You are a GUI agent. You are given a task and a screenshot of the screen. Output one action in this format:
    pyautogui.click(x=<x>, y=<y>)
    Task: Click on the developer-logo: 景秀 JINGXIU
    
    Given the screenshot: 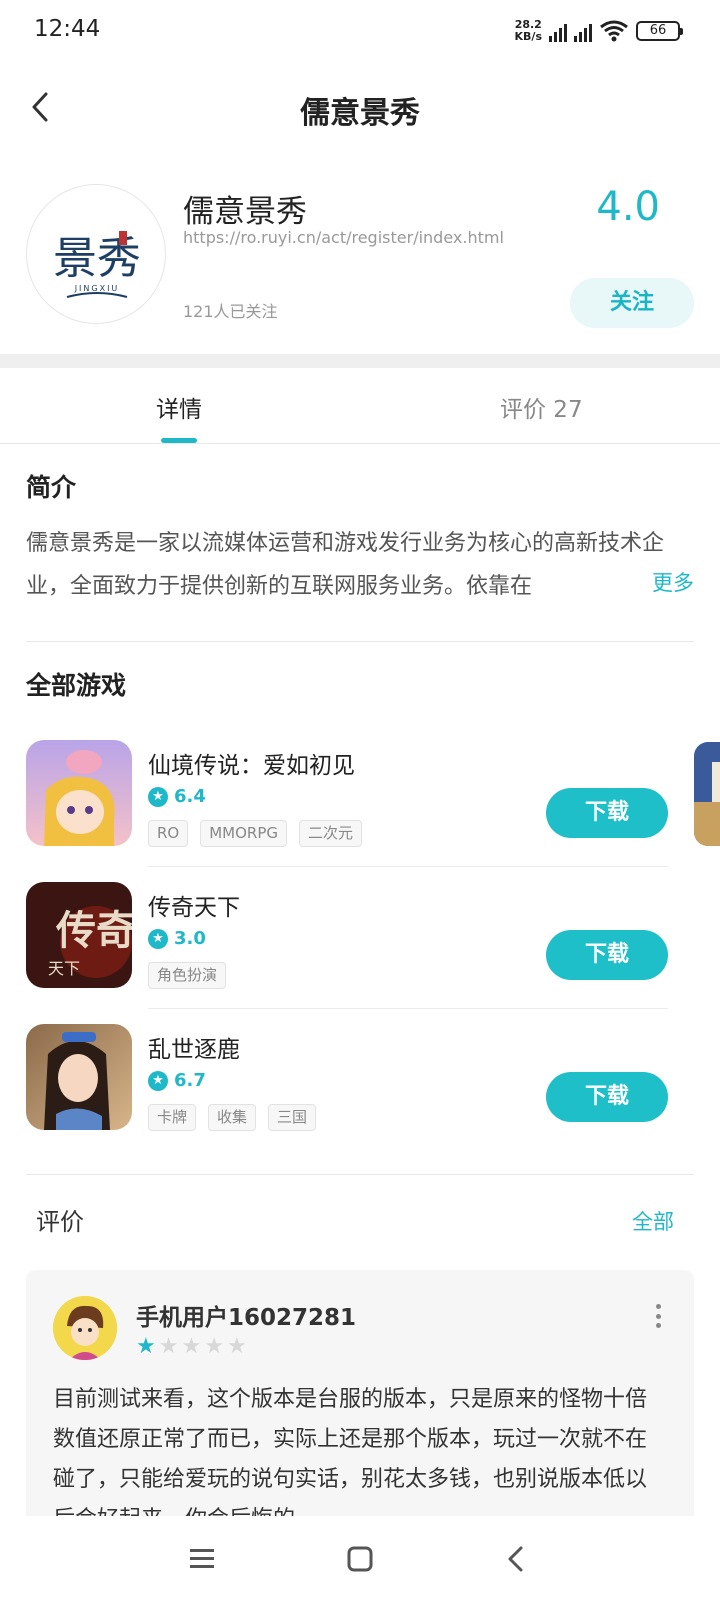 What is the action you would take?
    pyautogui.click(x=96, y=254)
    